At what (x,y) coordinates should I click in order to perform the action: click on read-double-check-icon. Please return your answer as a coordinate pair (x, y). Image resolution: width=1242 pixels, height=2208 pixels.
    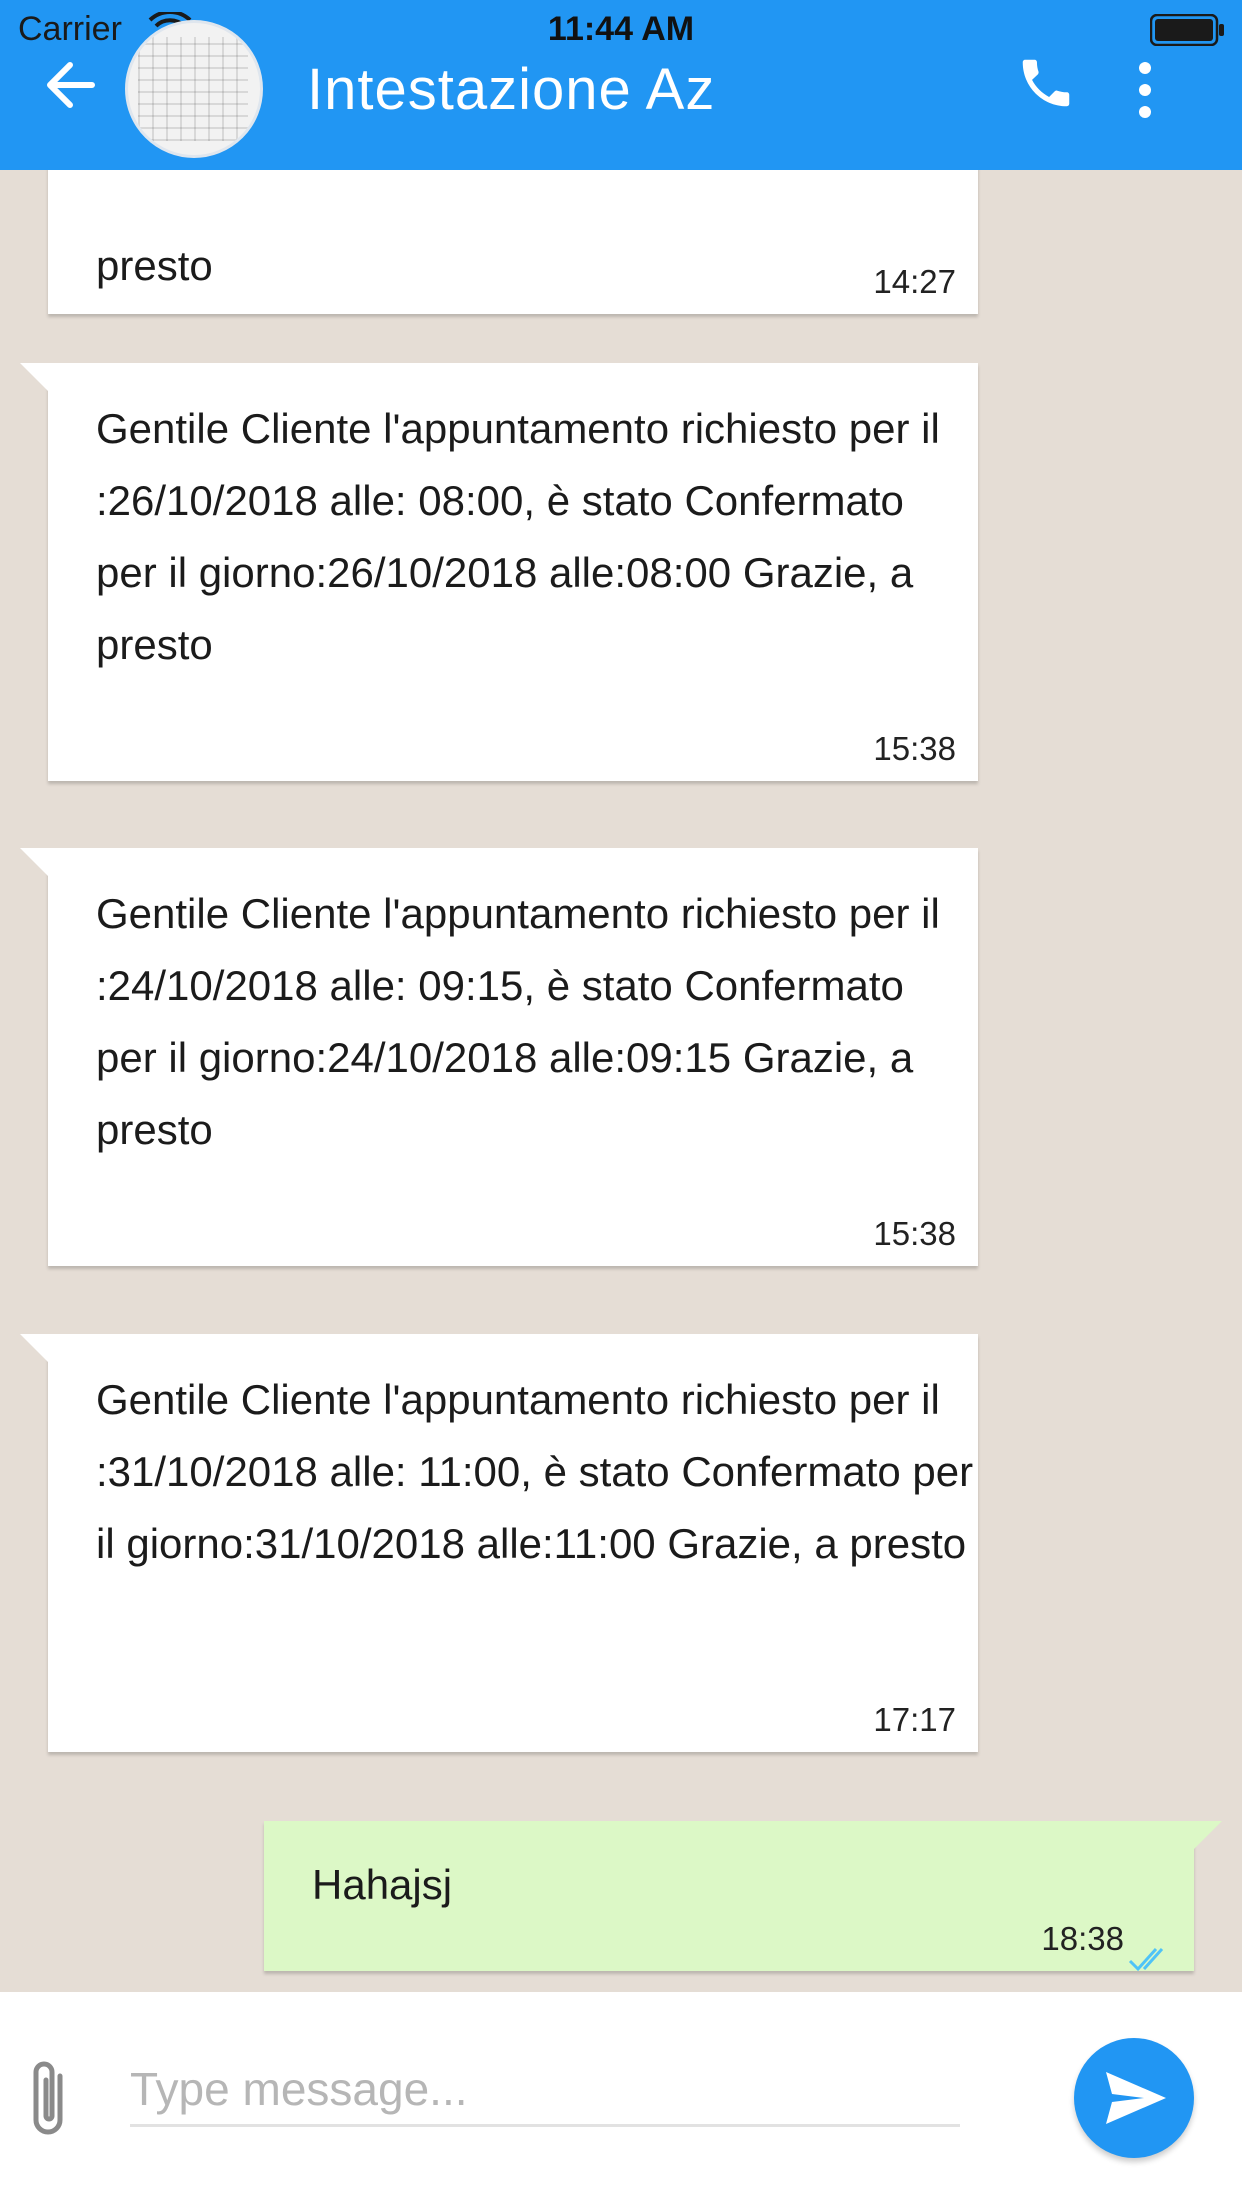
    Looking at the image, I should click on (1150, 1948).